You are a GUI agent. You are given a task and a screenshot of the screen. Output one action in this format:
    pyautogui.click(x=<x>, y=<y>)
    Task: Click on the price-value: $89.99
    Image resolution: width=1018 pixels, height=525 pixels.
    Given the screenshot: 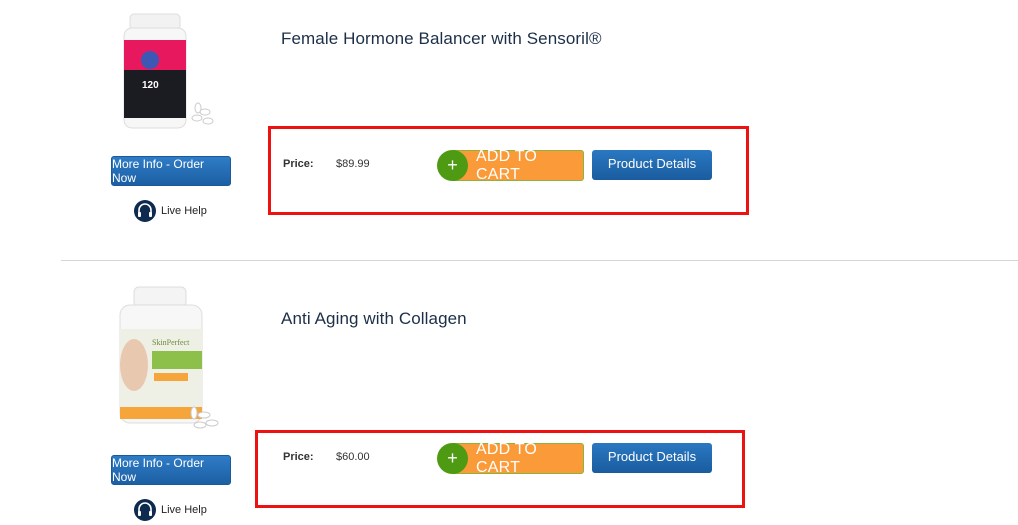 What is the action you would take?
    pyautogui.click(x=353, y=164)
    